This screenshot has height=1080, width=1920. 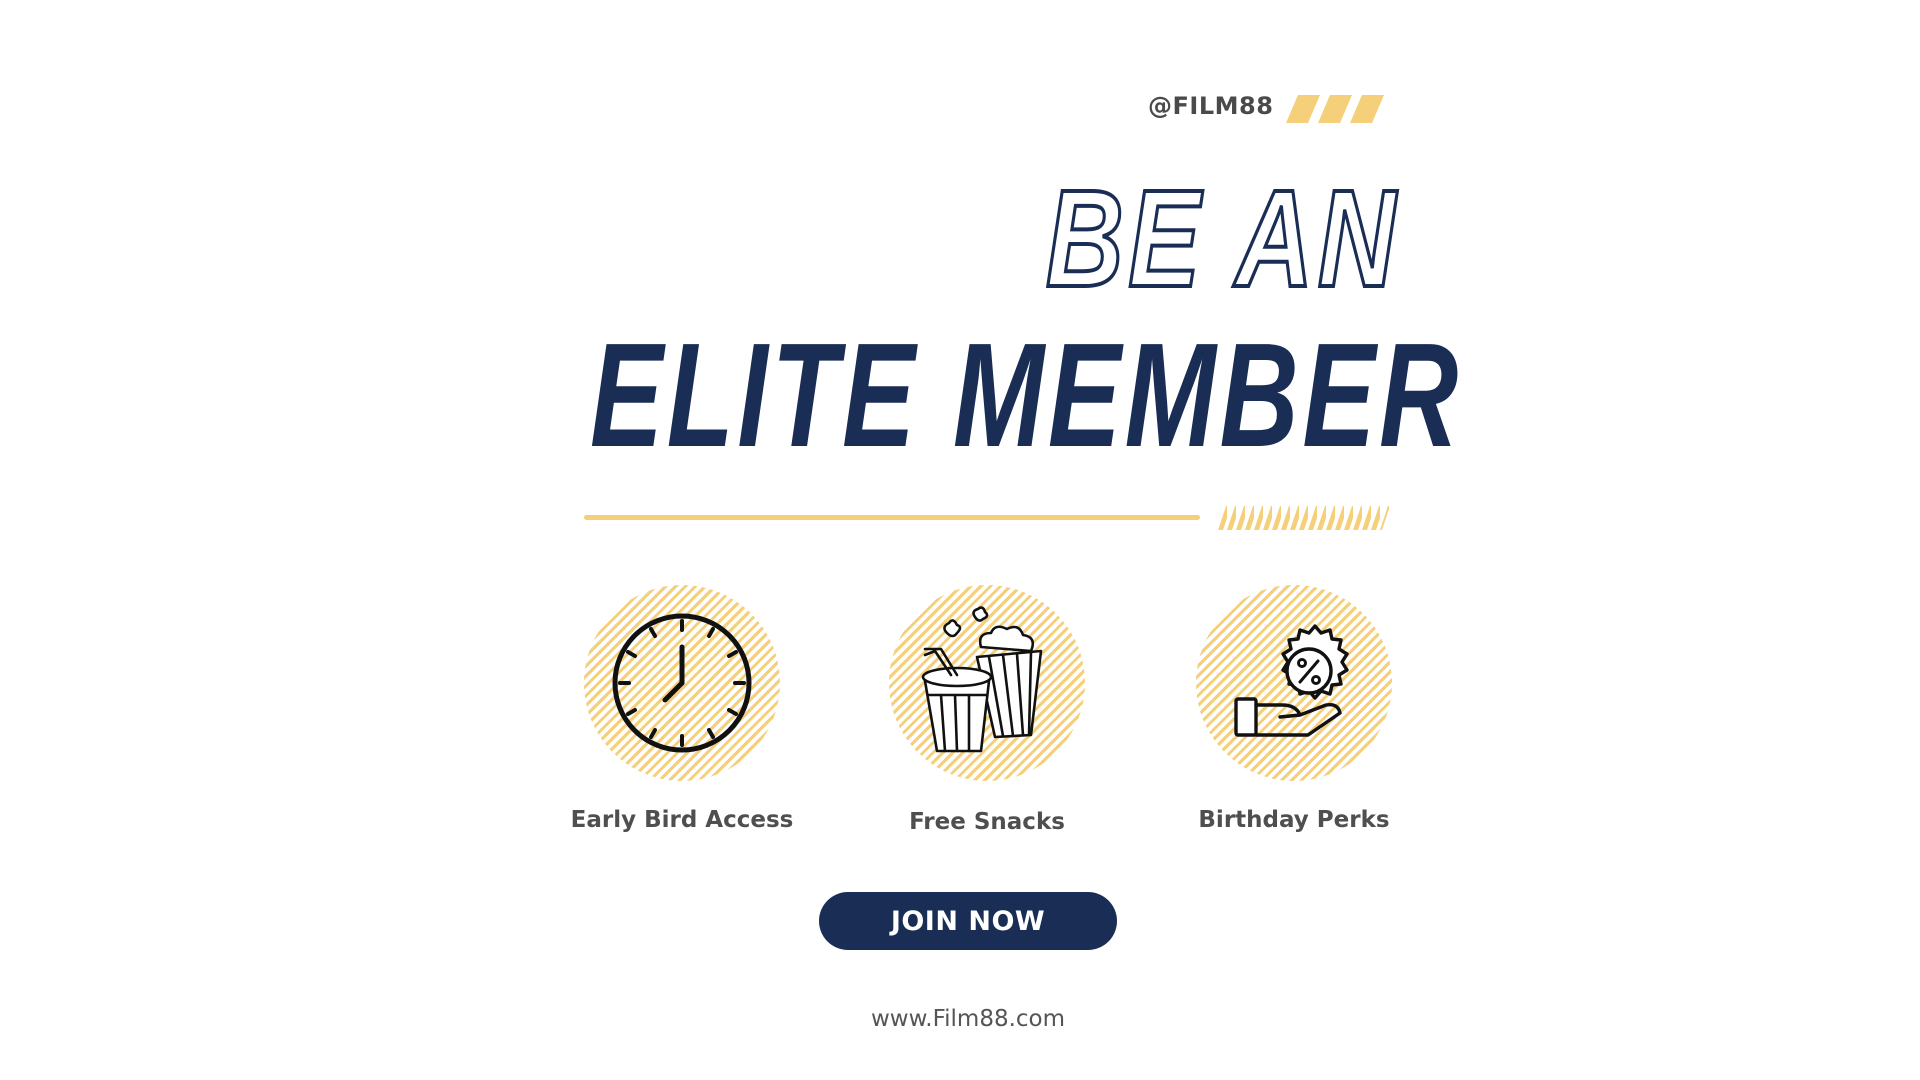 I want to click on divider-line, so click(x=892, y=517).